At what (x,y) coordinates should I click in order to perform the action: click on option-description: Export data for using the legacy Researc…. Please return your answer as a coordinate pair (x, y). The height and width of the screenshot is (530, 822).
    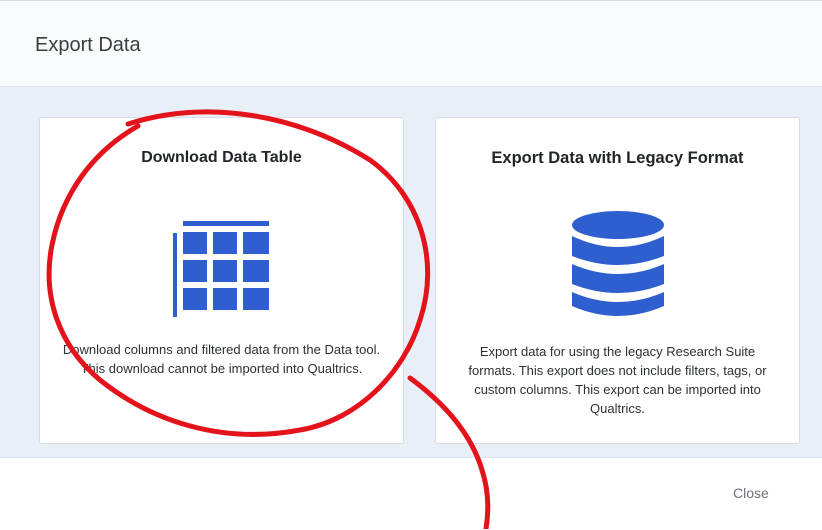
    Looking at the image, I should click on (617, 380).